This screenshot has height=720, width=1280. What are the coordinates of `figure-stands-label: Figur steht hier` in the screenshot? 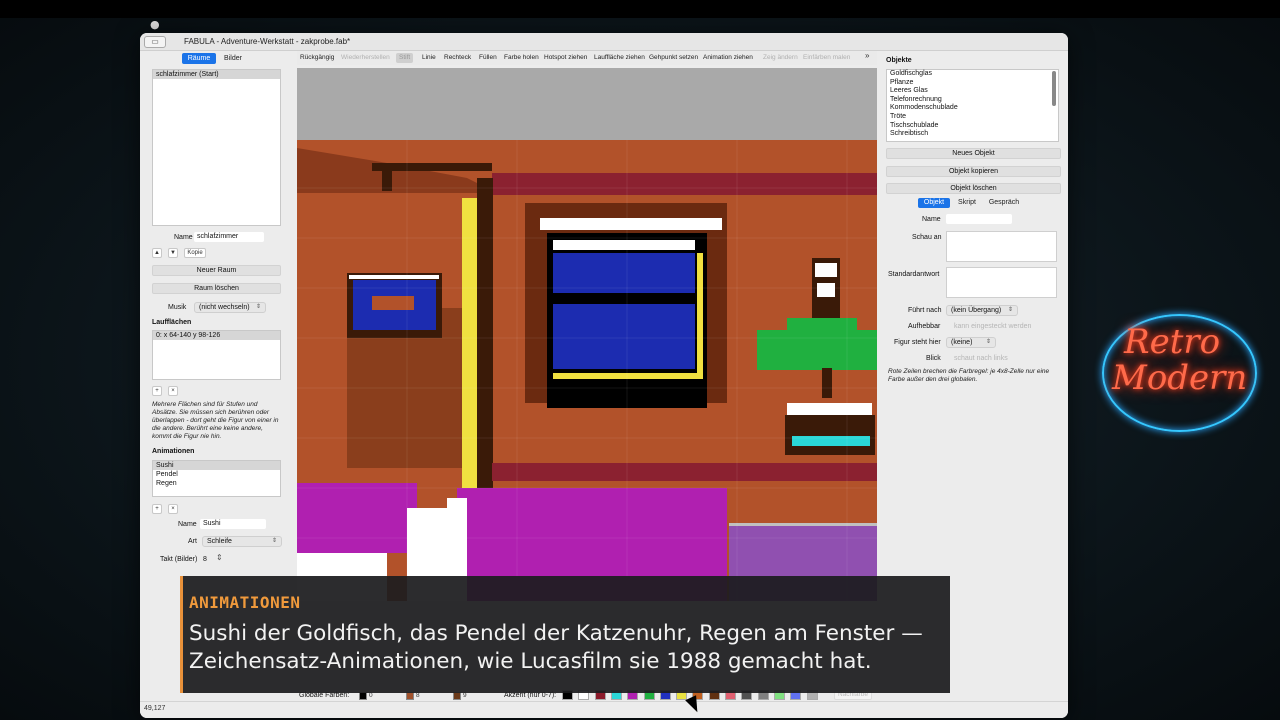 It's located at (917, 342).